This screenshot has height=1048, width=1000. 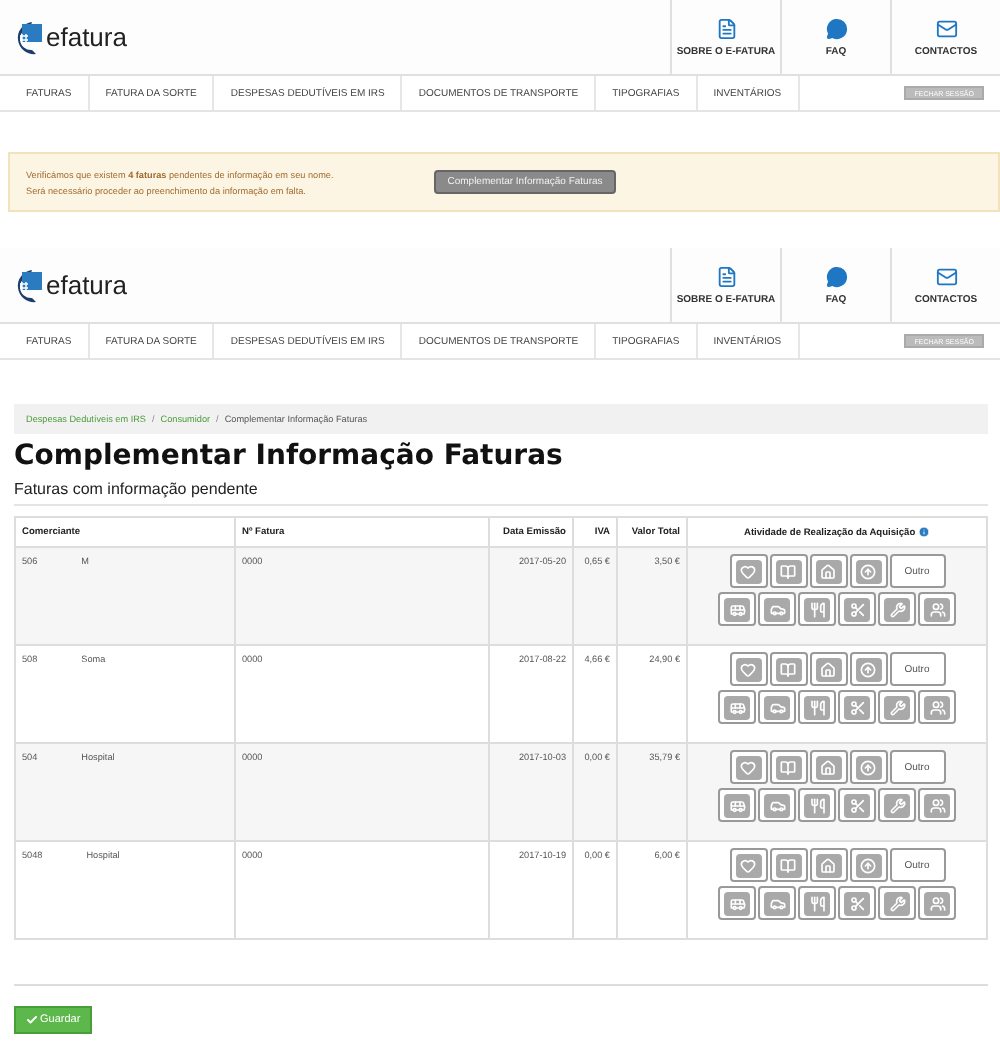 What do you see at coordinates (289, 456) in the screenshot?
I see `page-title: Complementar Informação Faturas` at bounding box center [289, 456].